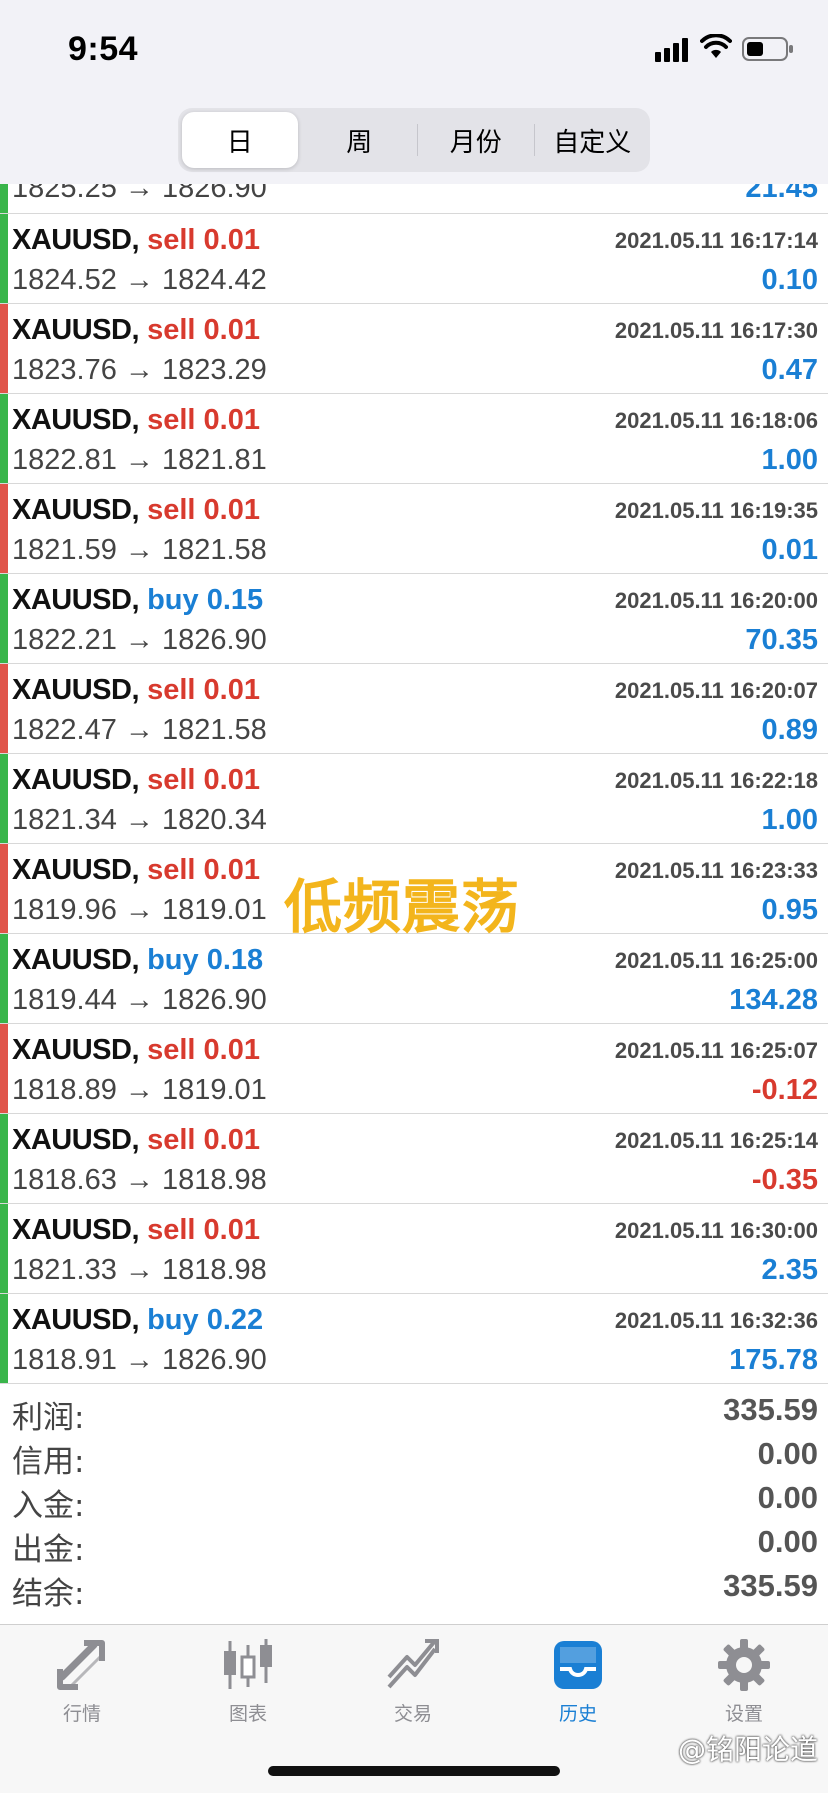  Describe the element at coordinates (139, 1270) in the screenshot. I see `deal-prices: 1821.33 → 1818.98` at that location.